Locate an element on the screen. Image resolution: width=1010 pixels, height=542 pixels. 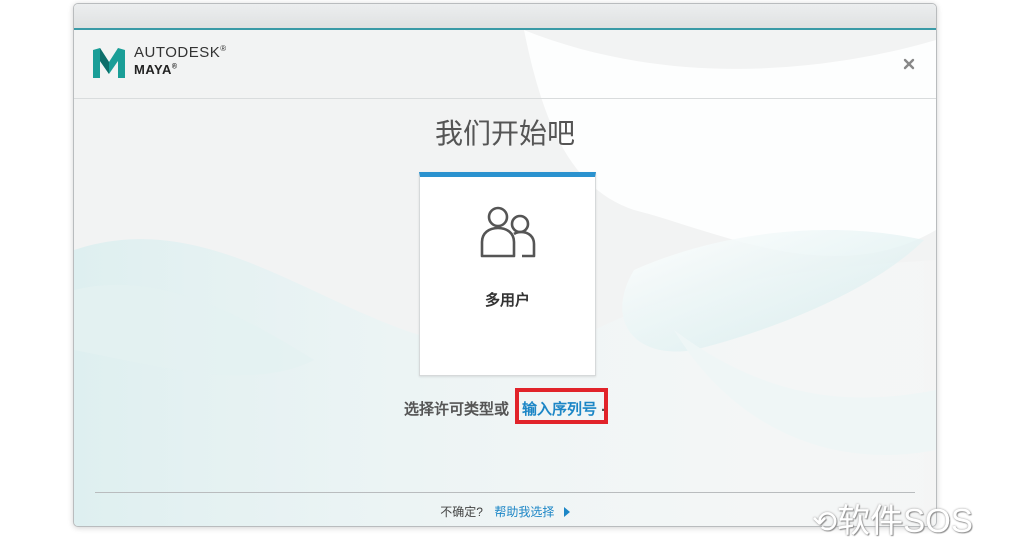
footer-divider is located at coordinates (505, 492).